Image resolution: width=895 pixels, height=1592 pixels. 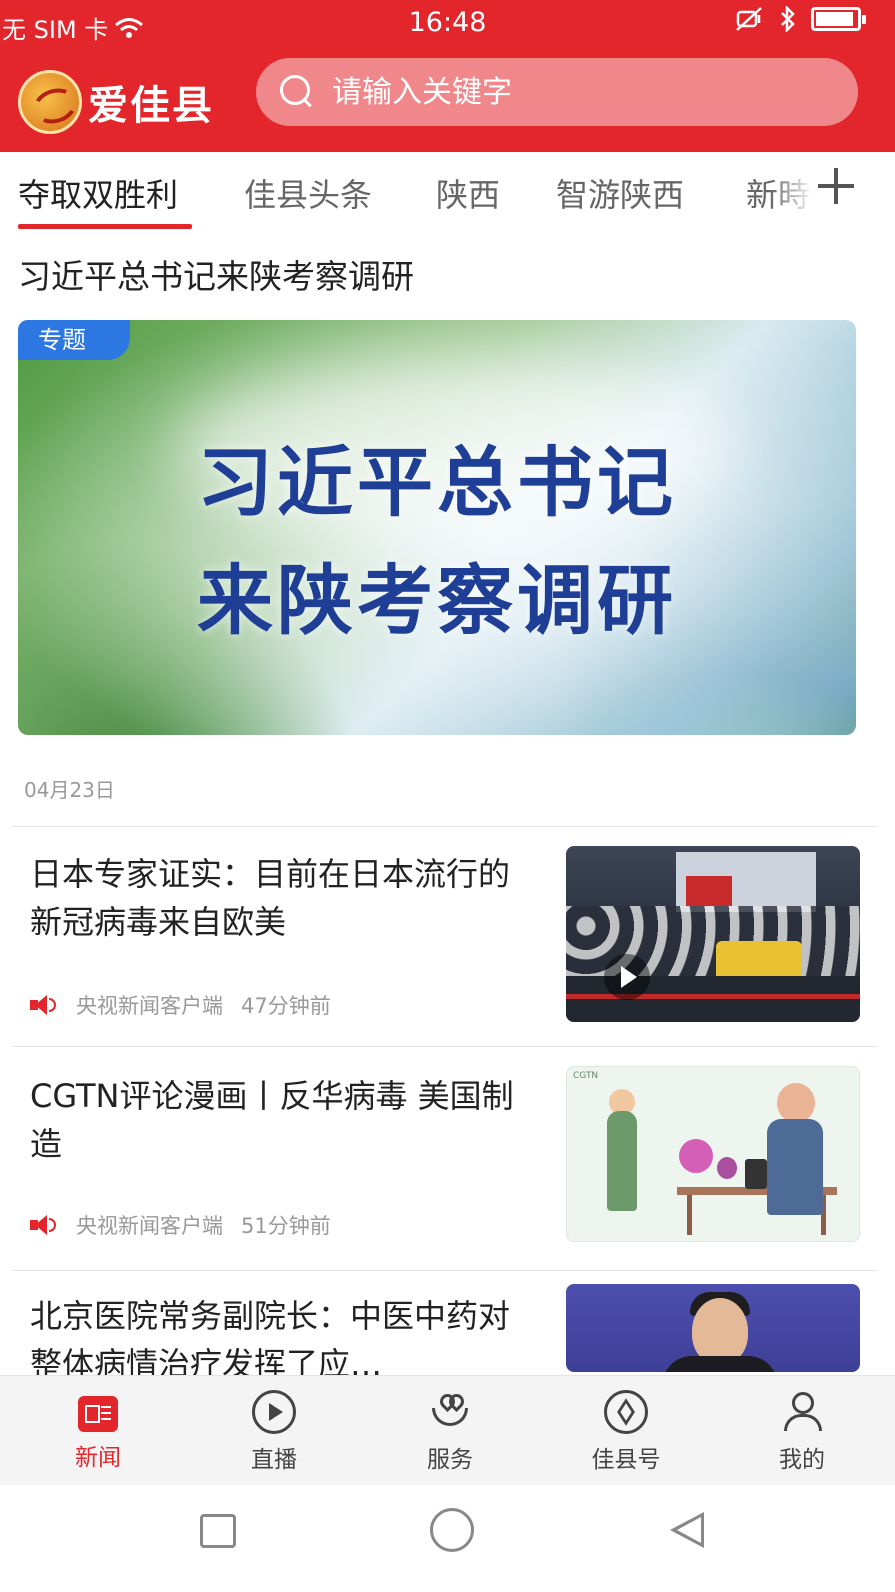 I want to click on search-icon, so click(x=297, y=92).